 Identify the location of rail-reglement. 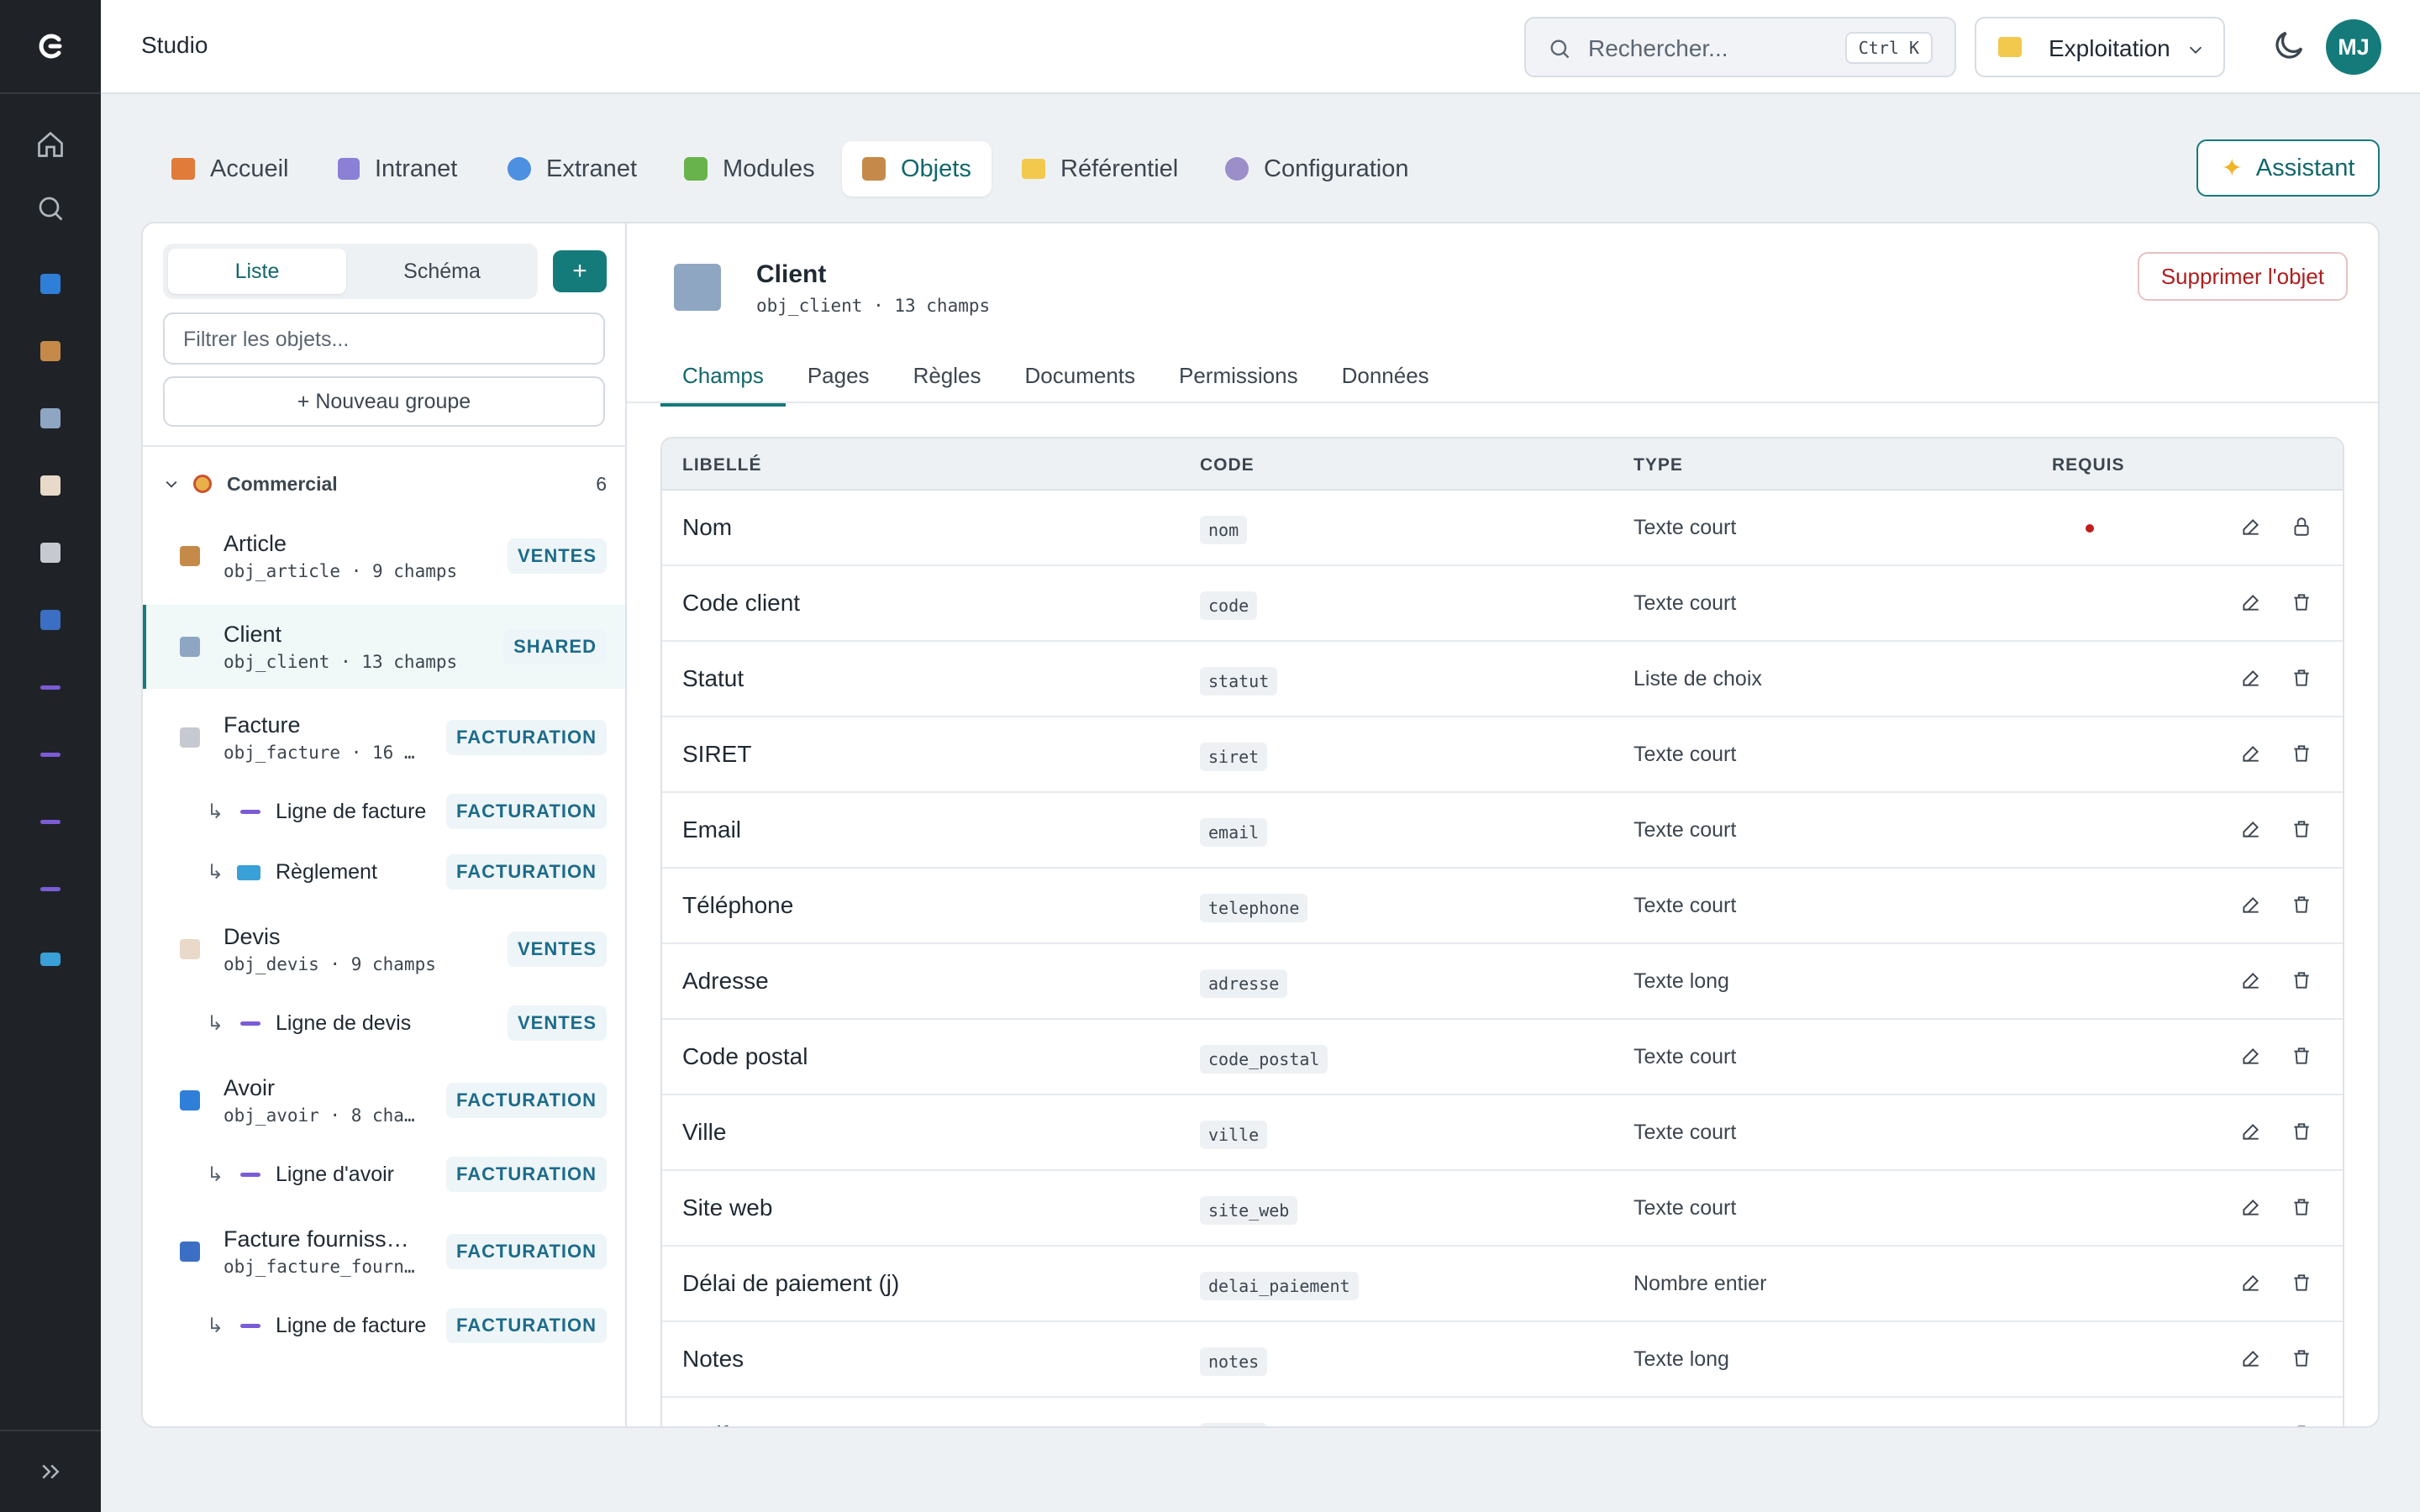
(51, 959).